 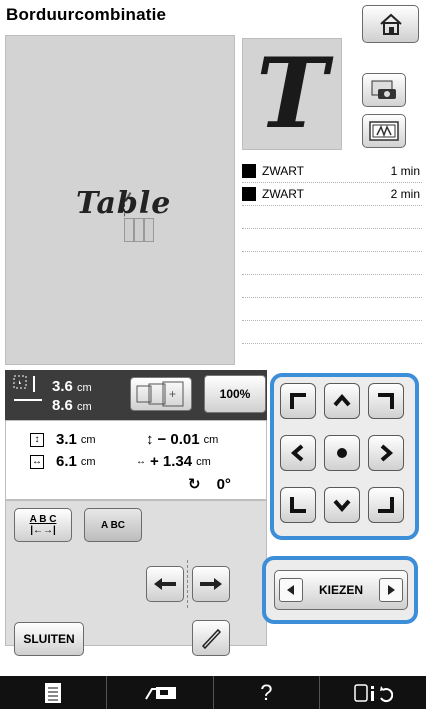 I want to click on corner-down-right-icon, so click(x=386, y=505).